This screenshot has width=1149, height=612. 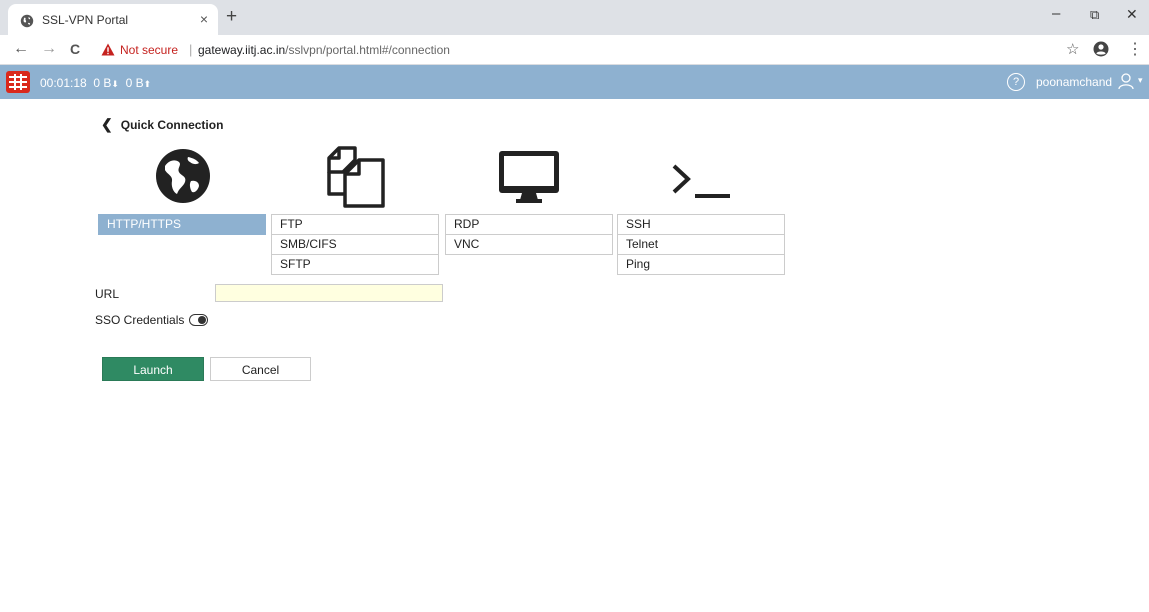 I want to click on back-icon: ←, so click(x=21, y=49).